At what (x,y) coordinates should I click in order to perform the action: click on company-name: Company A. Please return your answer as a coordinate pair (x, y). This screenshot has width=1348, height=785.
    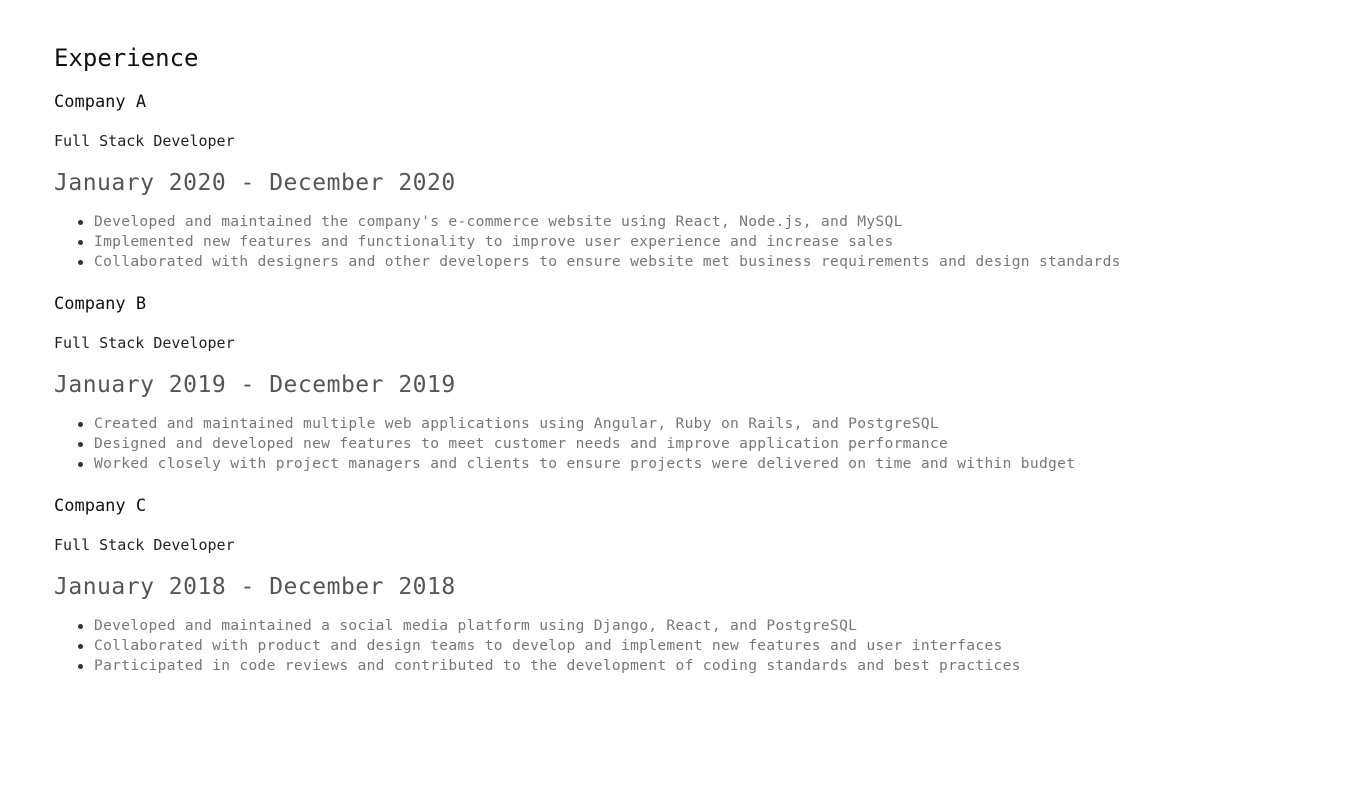
    Looking at the image, I should click on (100, 102).